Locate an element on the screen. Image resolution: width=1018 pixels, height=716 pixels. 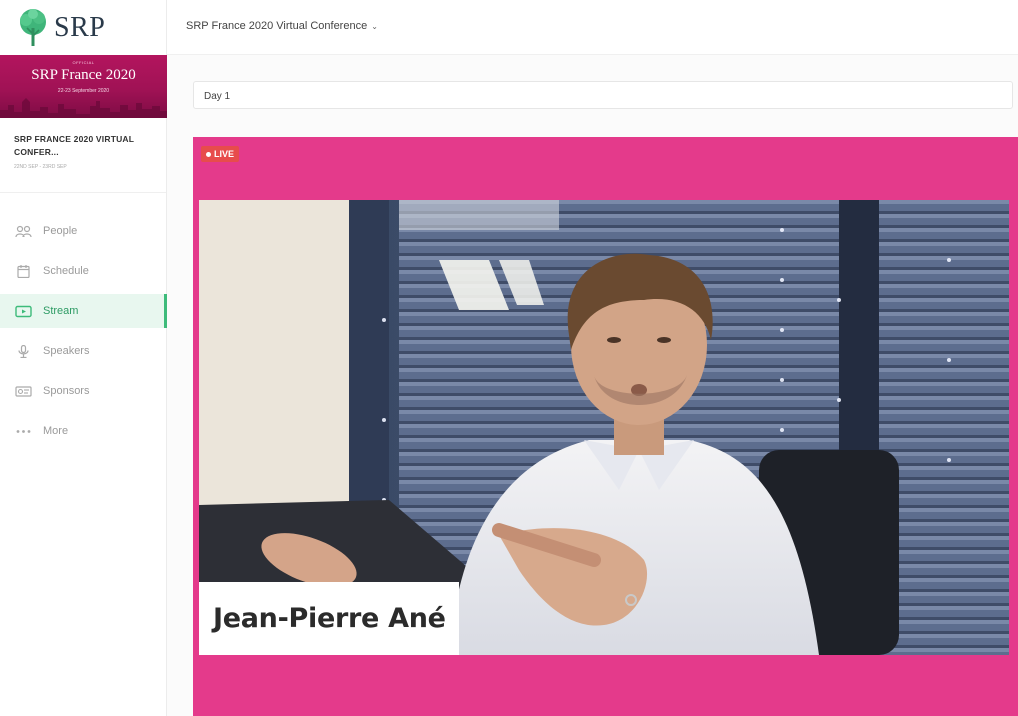
sponsor-icon is located at coordinates (23, 391).